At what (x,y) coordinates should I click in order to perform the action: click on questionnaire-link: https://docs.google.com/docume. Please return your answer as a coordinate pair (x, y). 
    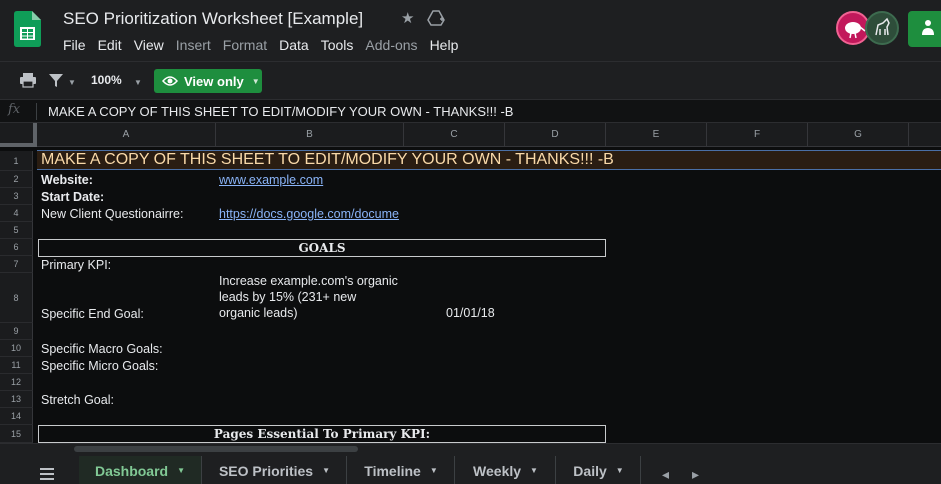
    Looking at the image, I should click on (309, 214).